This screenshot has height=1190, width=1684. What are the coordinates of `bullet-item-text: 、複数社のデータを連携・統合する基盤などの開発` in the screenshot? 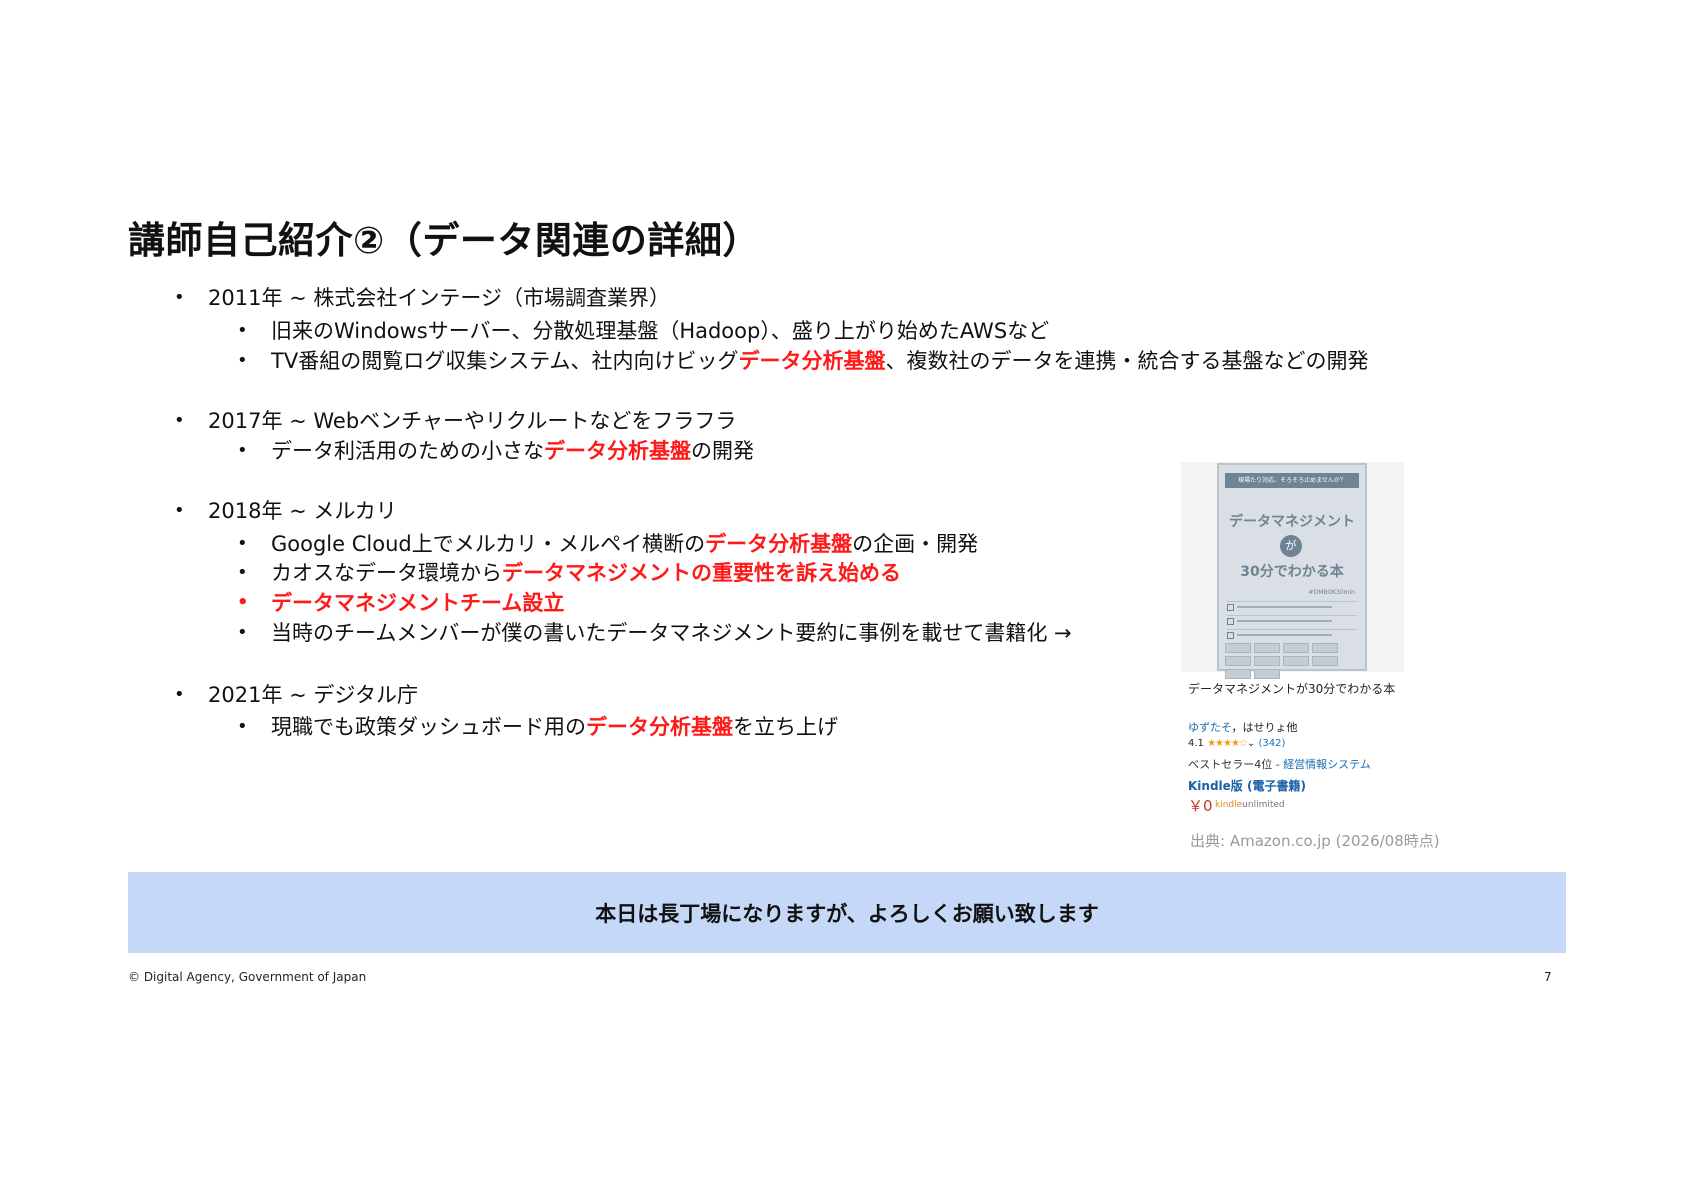 It's located at (1127, 361).